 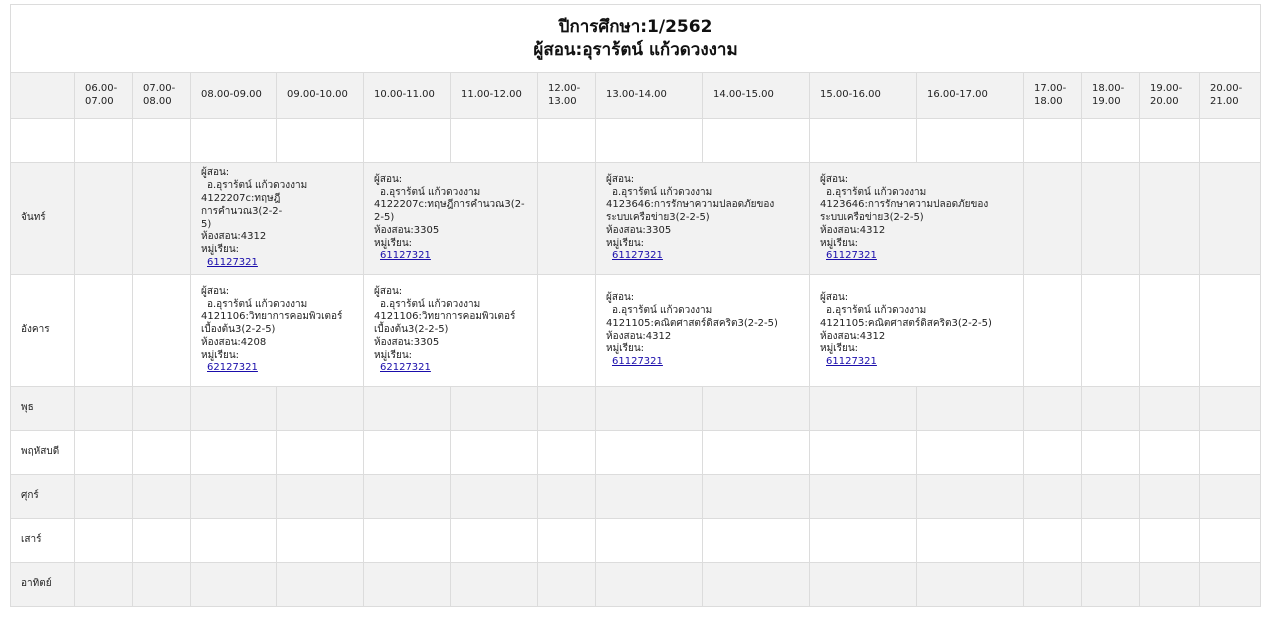 I want to click on time-slot-header: 20.00-21.00, so click(x=1230, y=95).